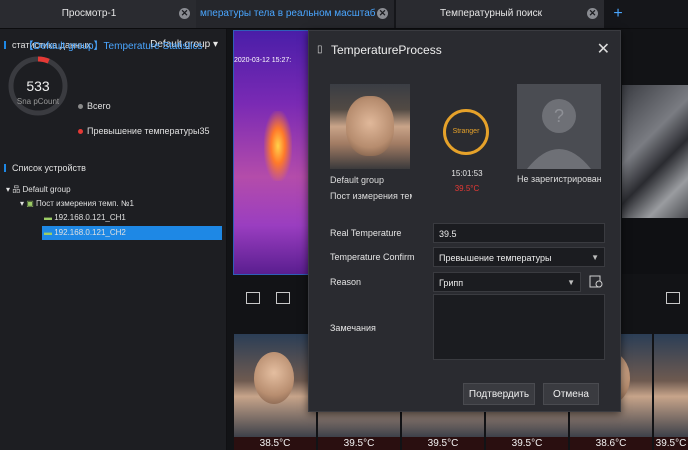 Image resolution: width=688 pixels, height=450 pixels. Describe the element at coordinates (366, 233) in the screenshot. I see `real-temp-label: Real Temperature` at that location.